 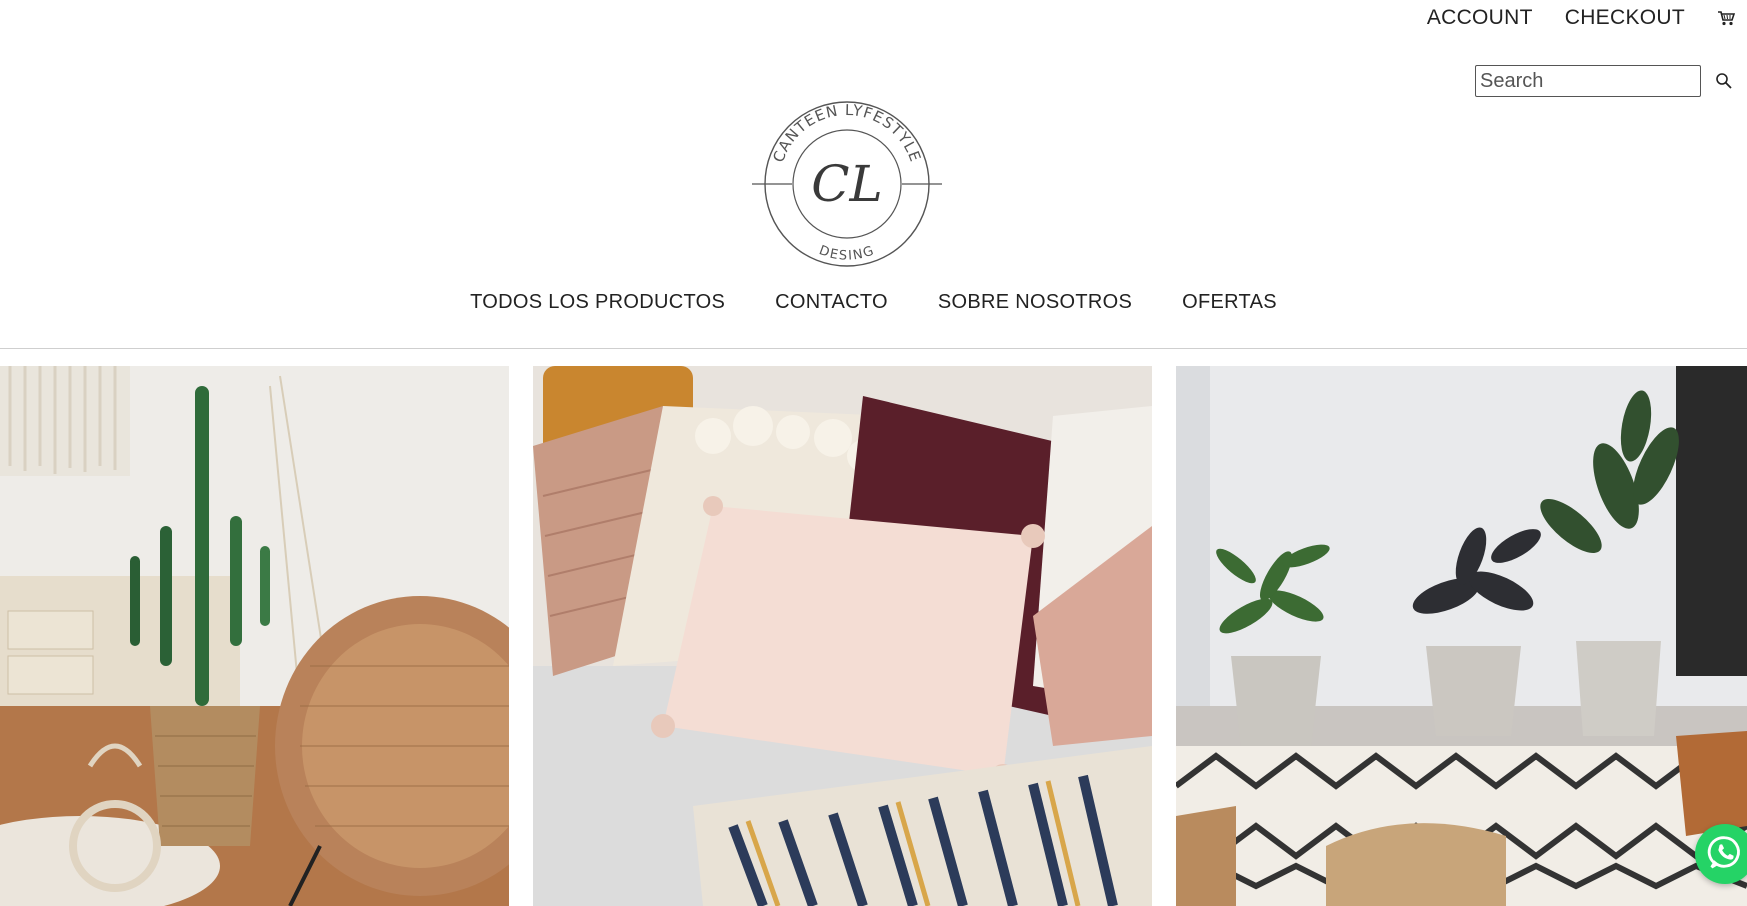 I want to click on logo-bottom-text: DESING, so click(x=846, y=253).